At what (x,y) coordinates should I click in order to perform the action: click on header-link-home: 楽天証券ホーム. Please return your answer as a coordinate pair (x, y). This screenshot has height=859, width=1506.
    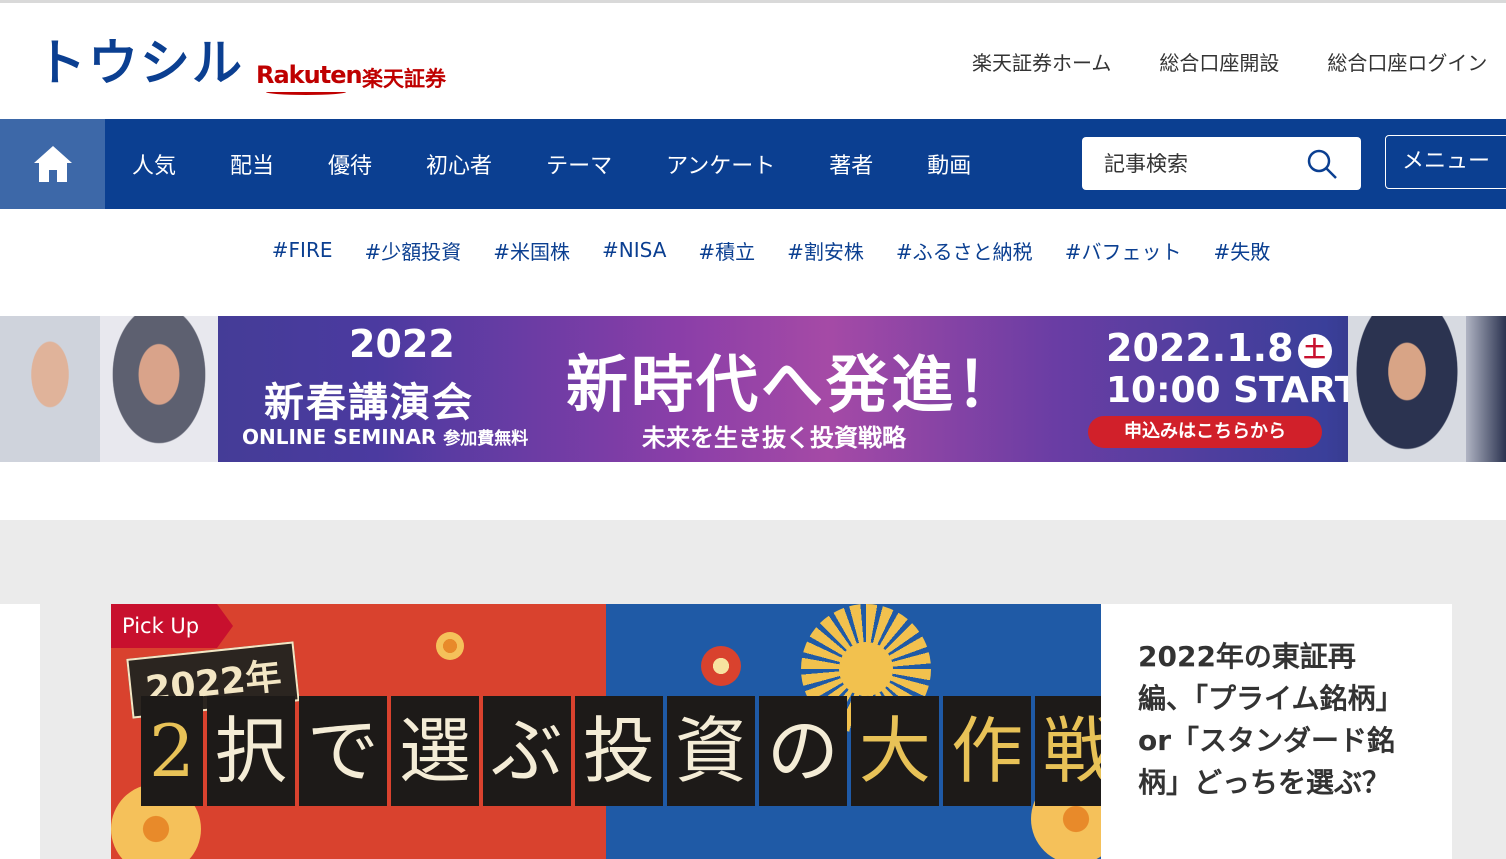
    Looking at the image, I should click on (1041, 61).